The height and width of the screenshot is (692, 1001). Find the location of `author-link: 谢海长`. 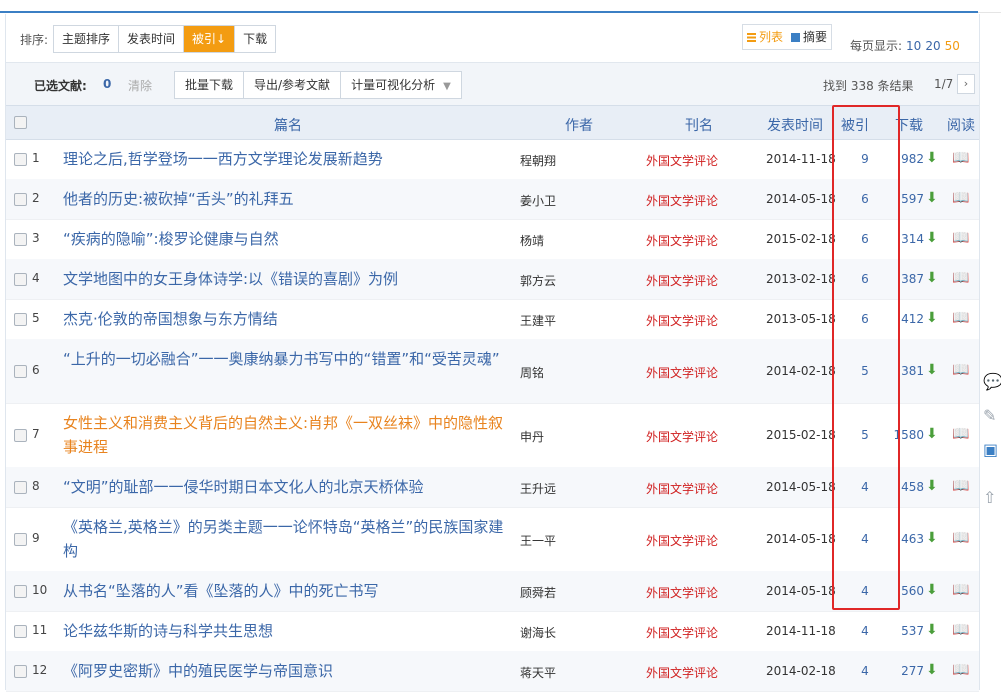

author-link: 谢海长 is located at coordinates (538, 632).